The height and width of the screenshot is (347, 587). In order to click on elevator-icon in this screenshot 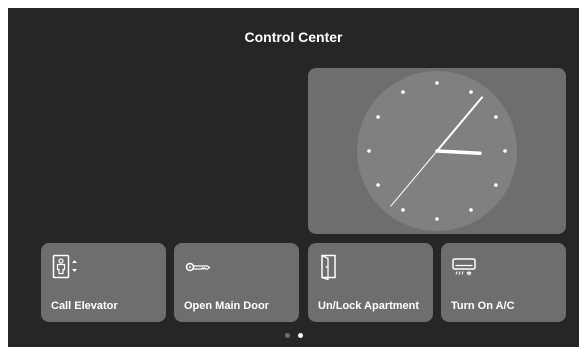, I will do `click(64, 266)`.